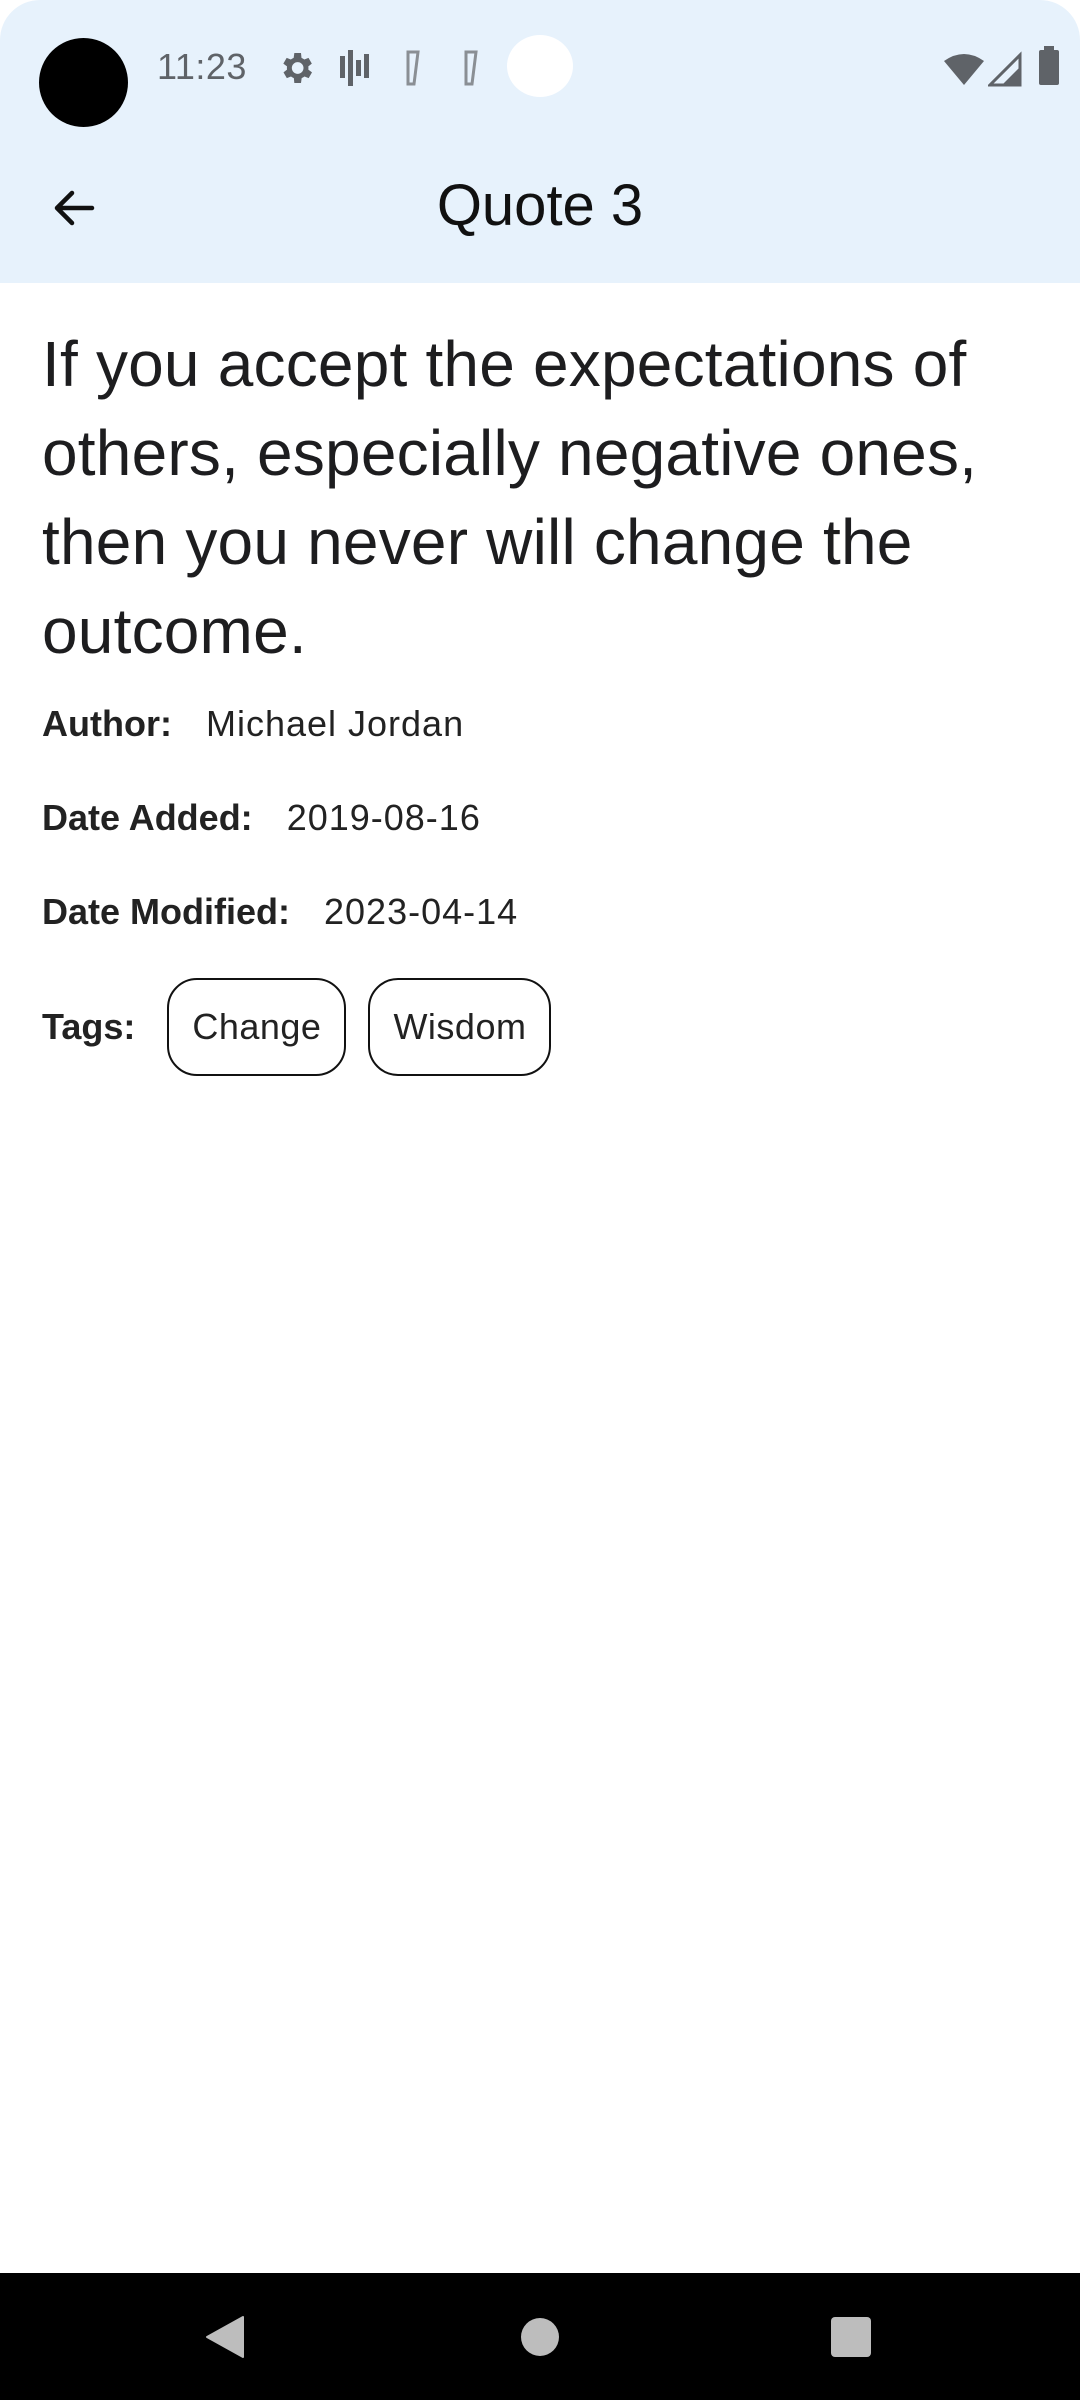  What do you see at coordinates (354, 68) in the screenshot?
I see `activity-icon` at bounding box center [354, 68].